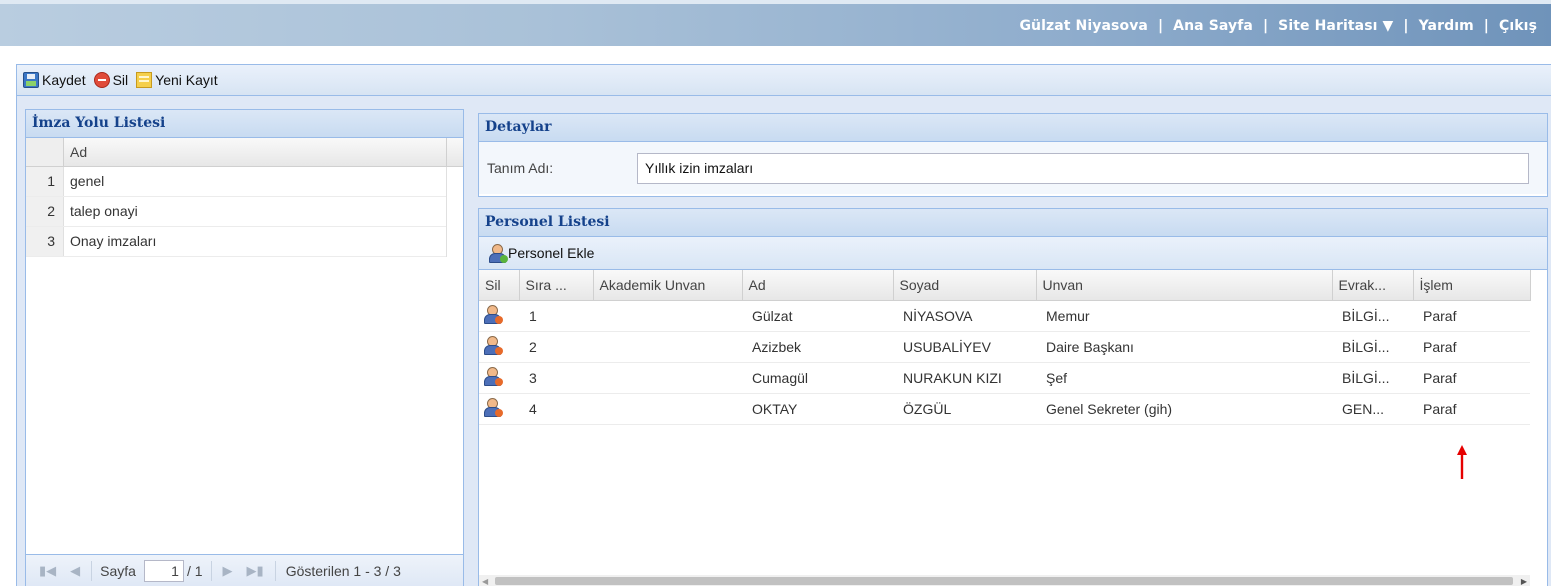  I want to click on cell-unvan: Memur, so click(1184, 316).